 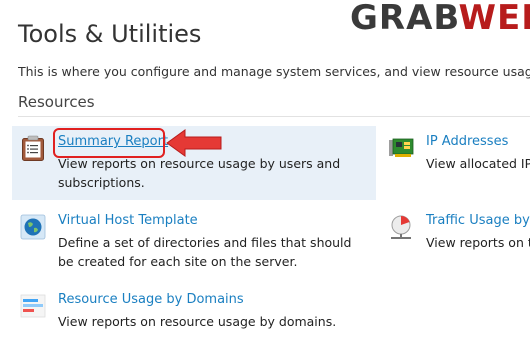 What do you see at coordinates (494, 19) in the screenshot?
I see `watermark-part-2: WEB` at bounding box center [494, 19].